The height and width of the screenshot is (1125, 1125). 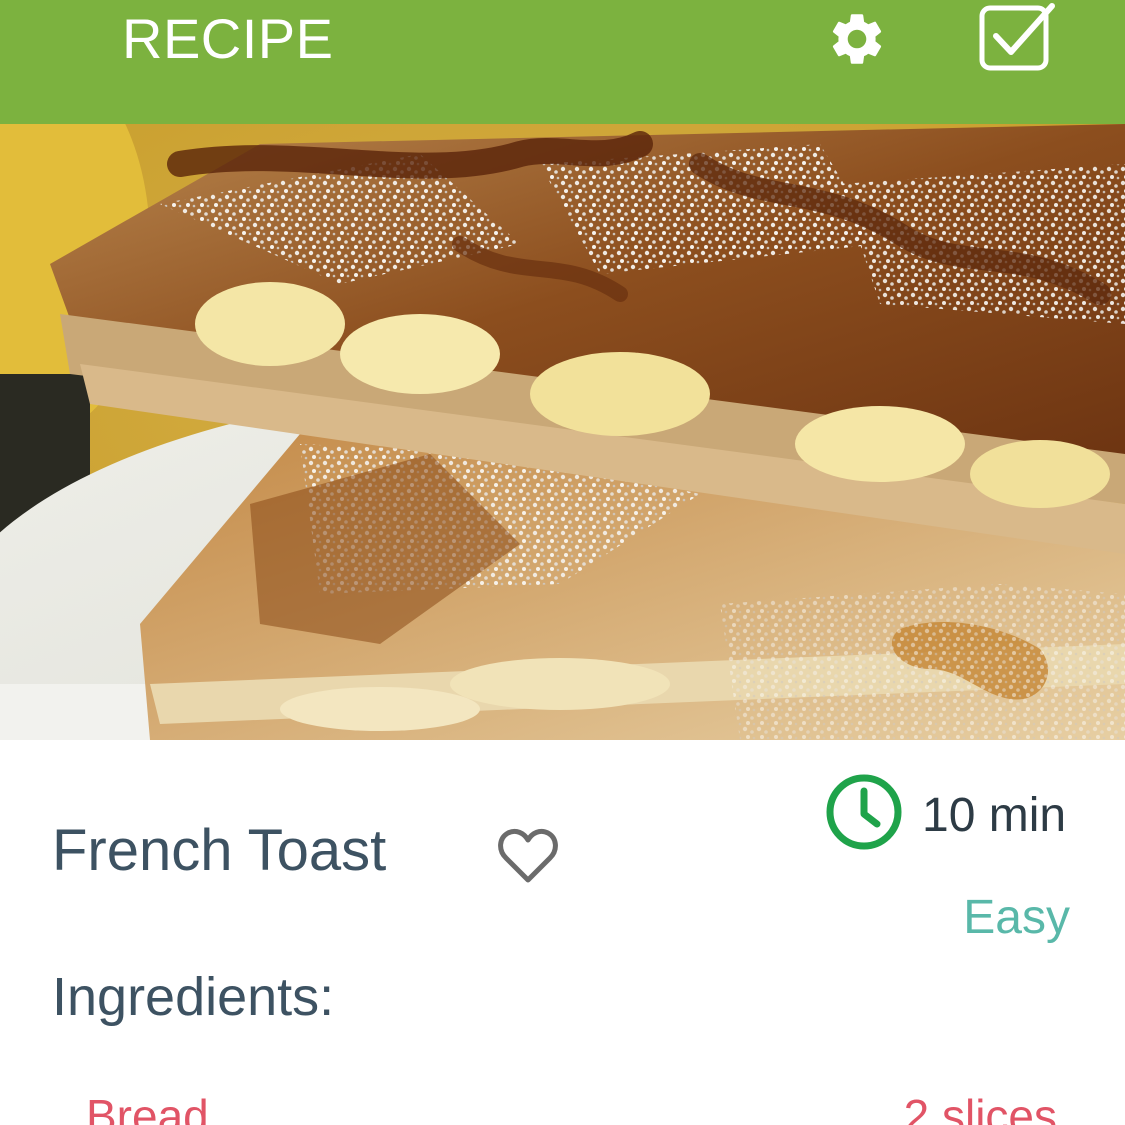 I want to click on cook-time: 10 min, so click(x=994, y=815).